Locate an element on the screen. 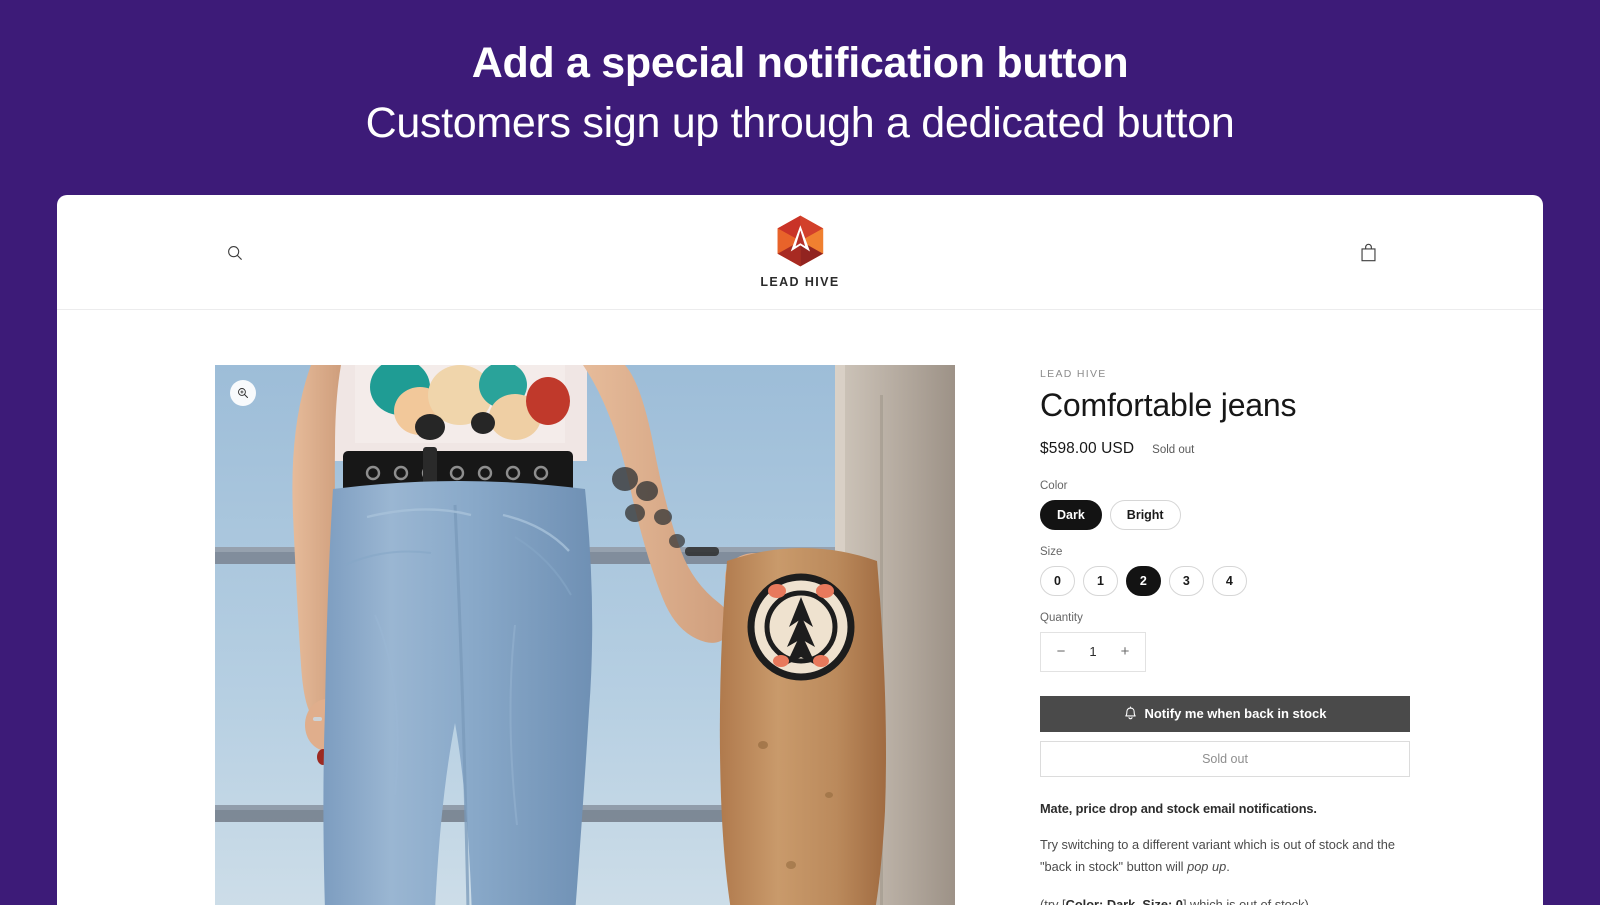 This screenshot has height=905, width=1600. quantity-input: 1 is located at coordinates (1092, 651).